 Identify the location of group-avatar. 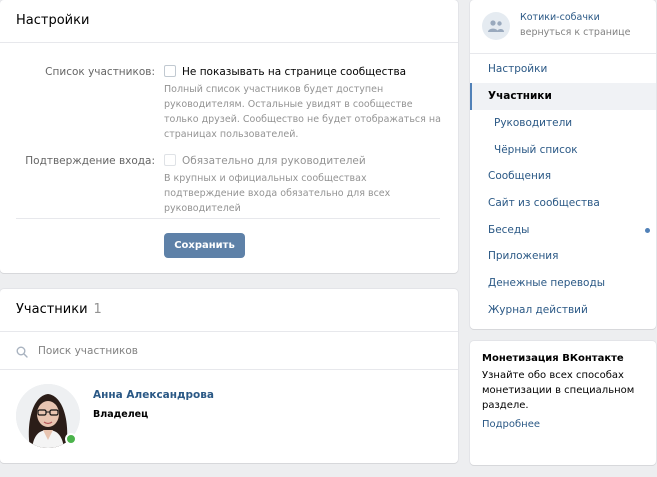
(496, 26).